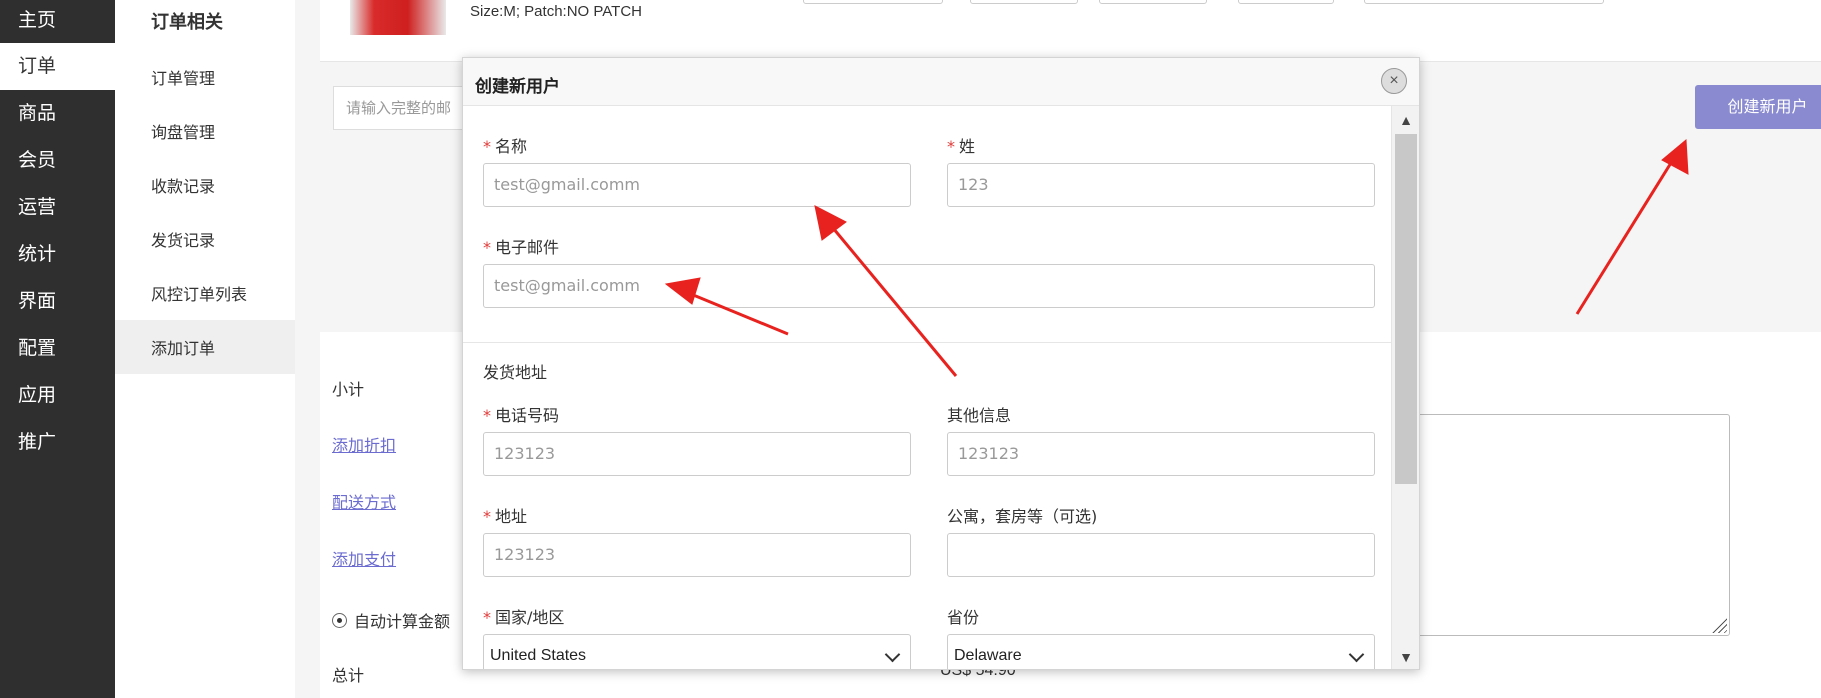  Describe the element at coordinates (1405, 120) in the screenshot. I see `scroll-up-icon: ▲` at that location.